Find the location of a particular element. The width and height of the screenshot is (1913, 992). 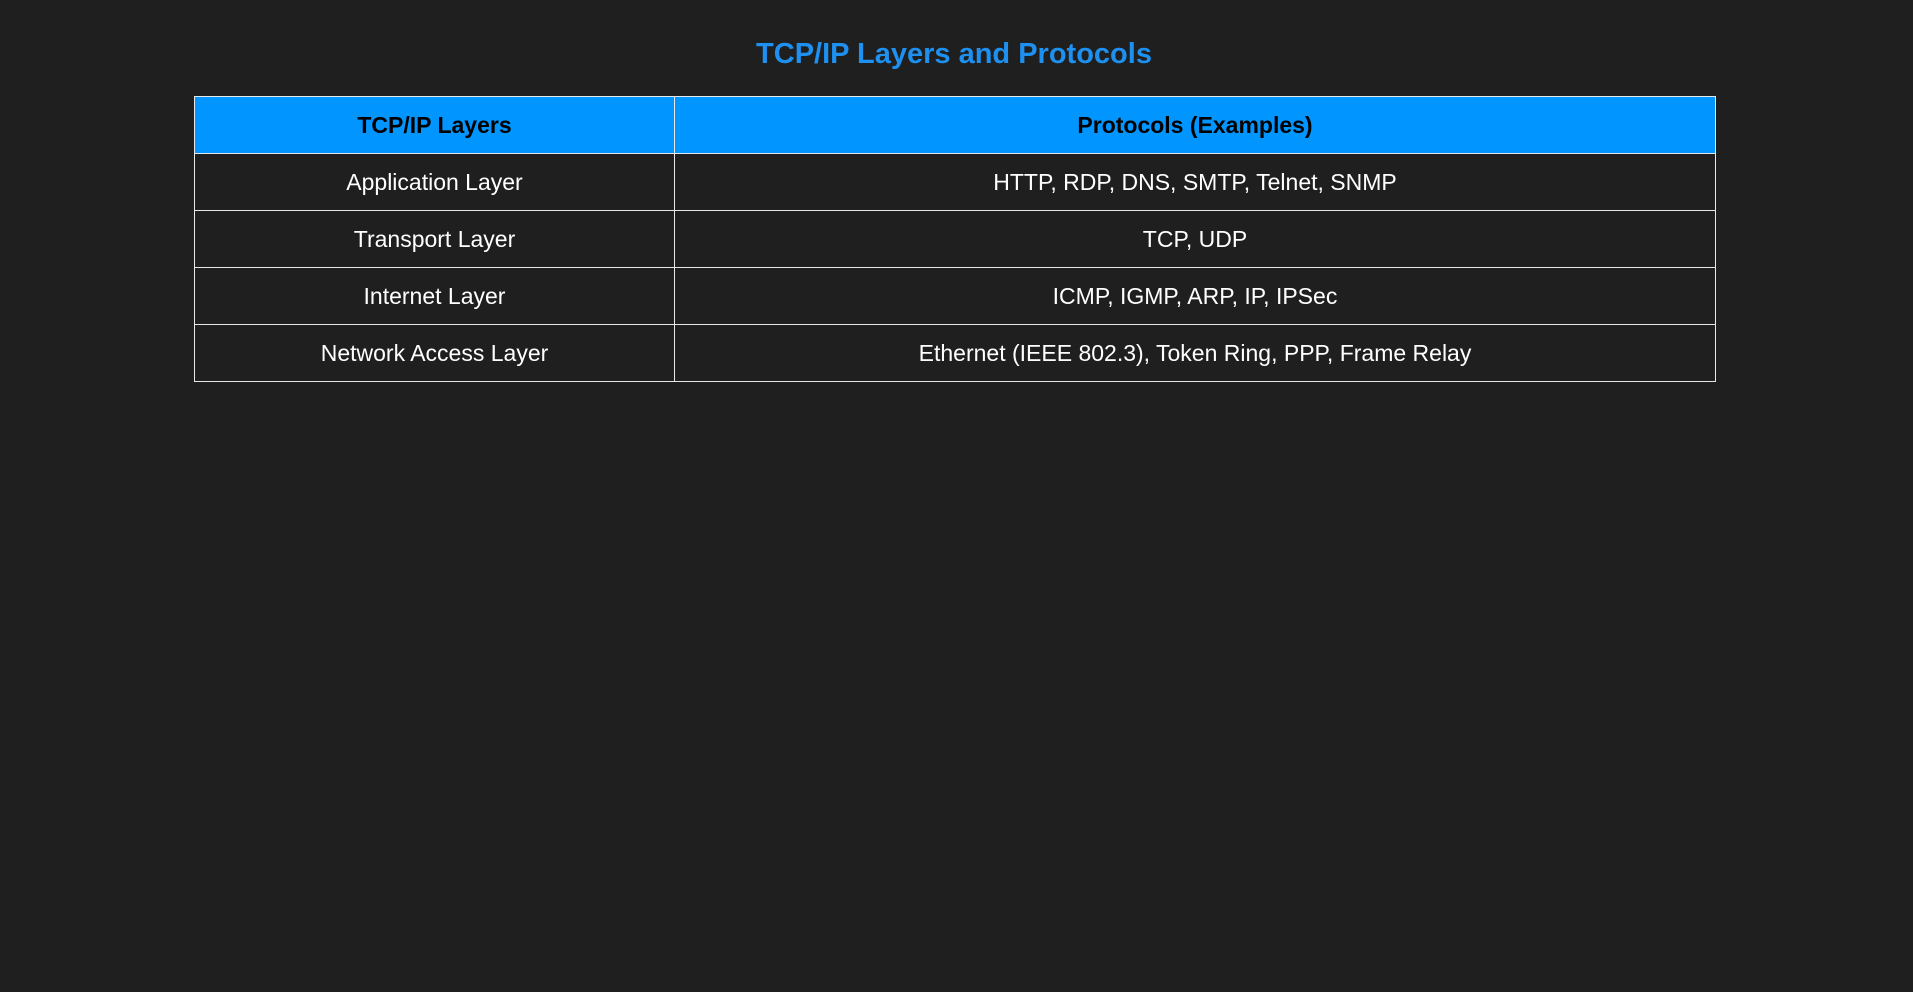

table-header-row: TCP/IP Layers Protocols (Examples) is located at coordinates (955, 125).